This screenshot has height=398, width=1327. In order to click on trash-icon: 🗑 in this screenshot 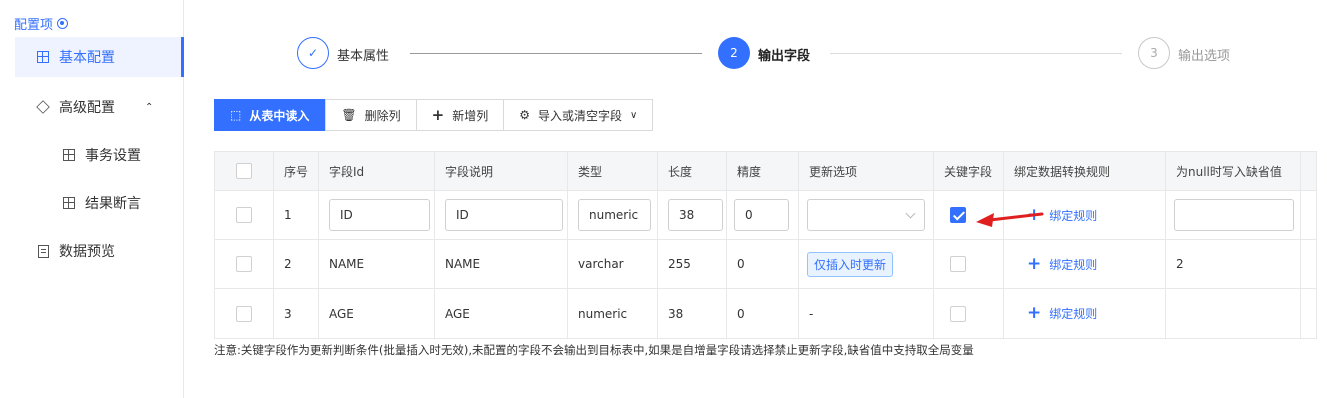, I will do `click(349, 115)`.